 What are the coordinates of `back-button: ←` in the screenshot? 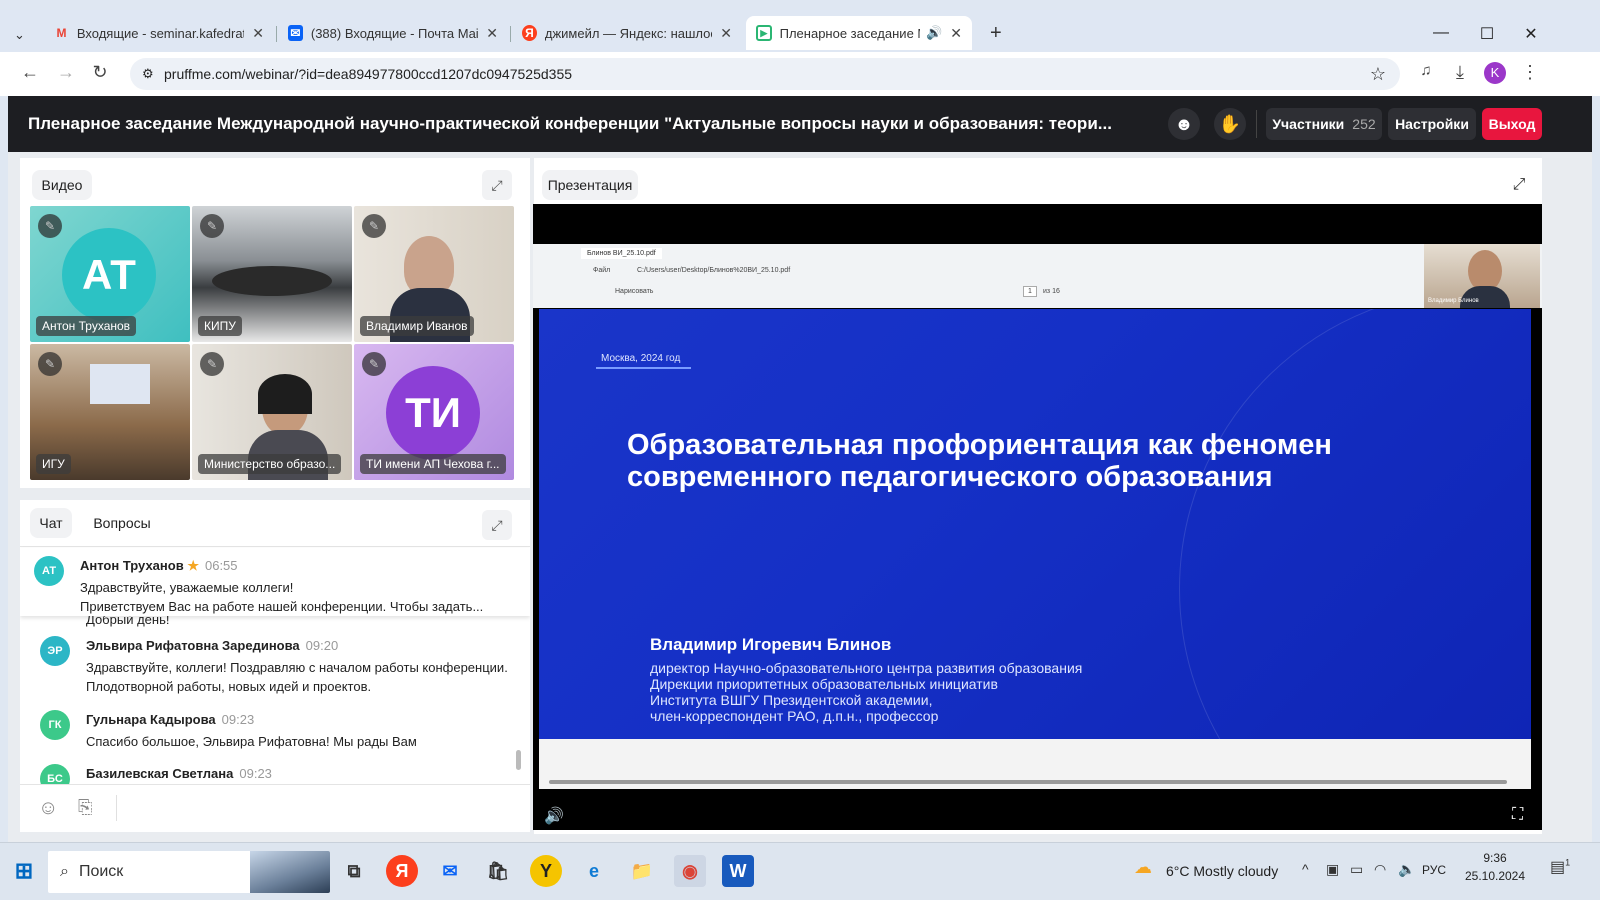 It's located at (30, 72).